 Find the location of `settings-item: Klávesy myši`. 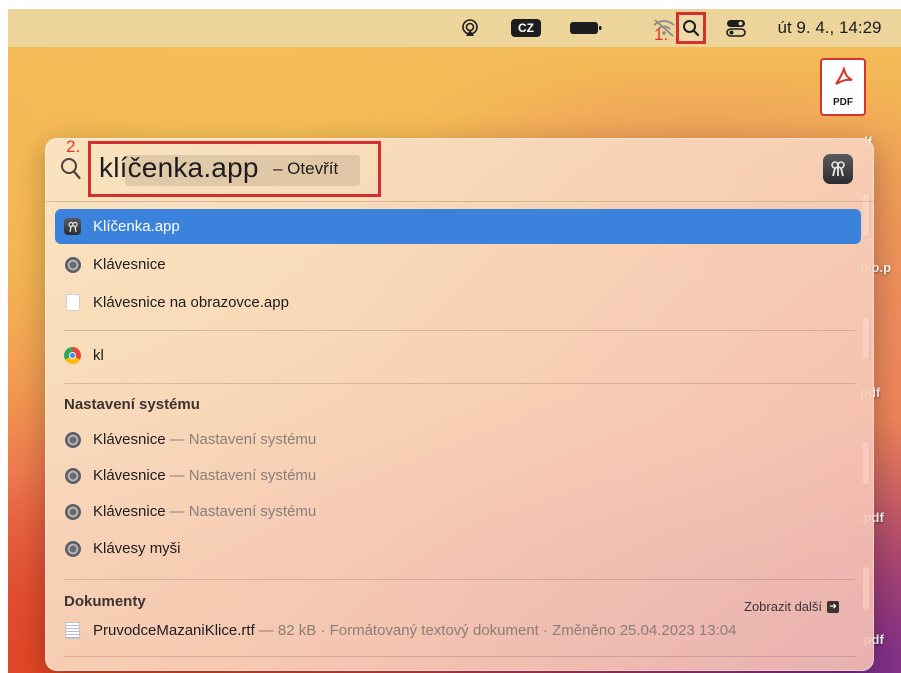

settings-item: Klávesy myši is located at coordinates (458, 548).